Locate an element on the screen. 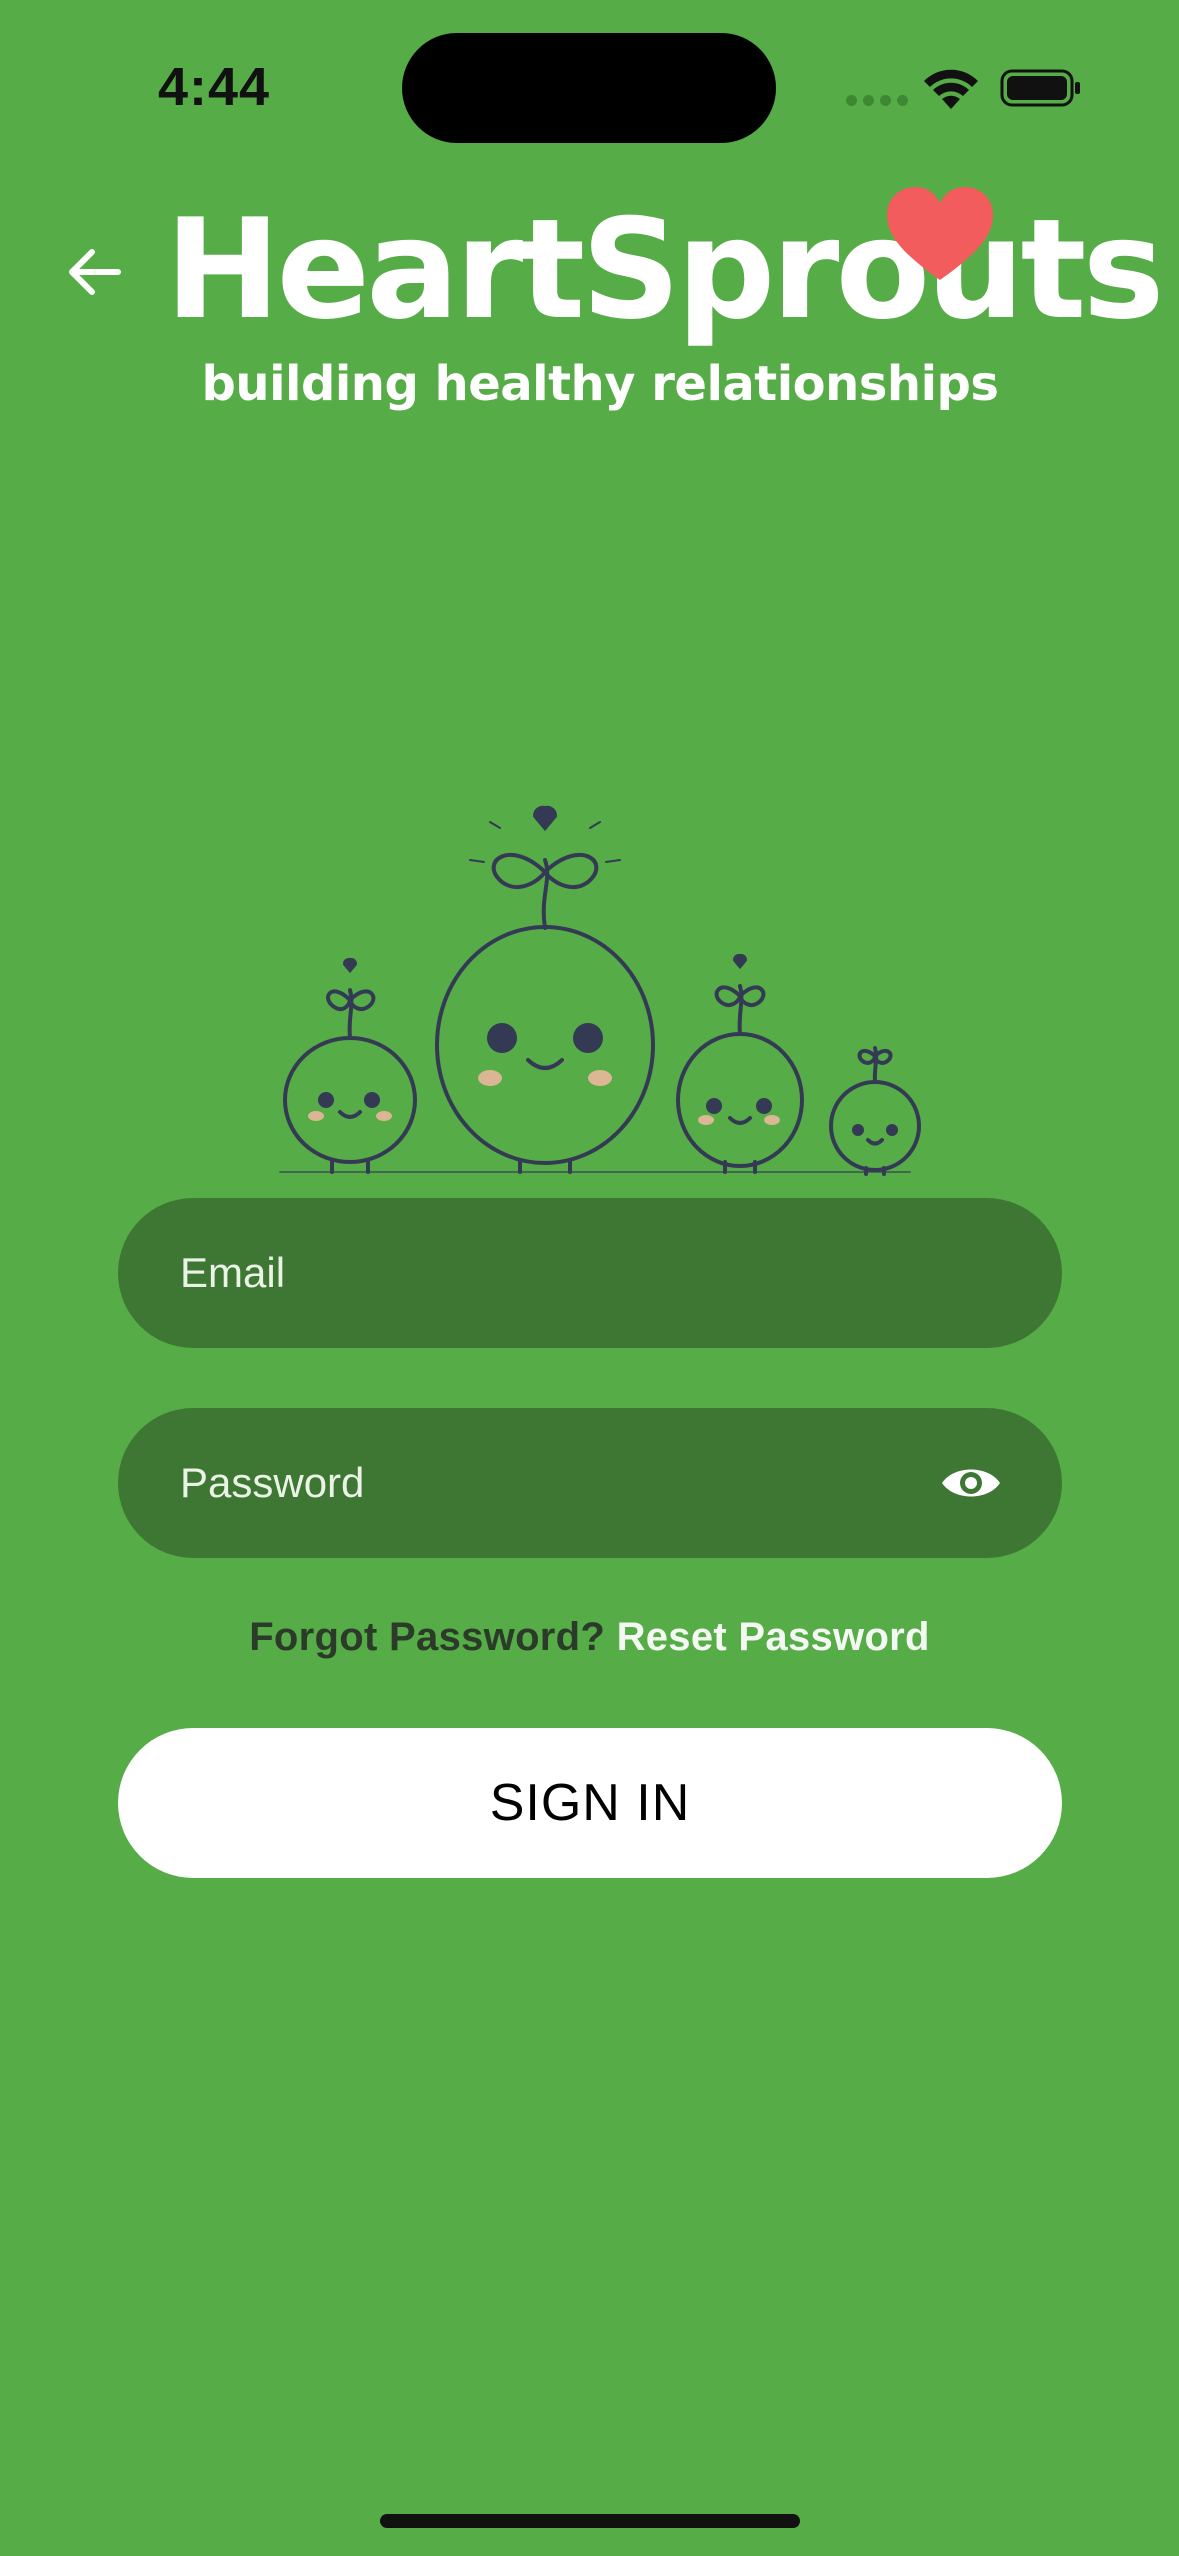  heart-icon is located at coordinates (940, 233).